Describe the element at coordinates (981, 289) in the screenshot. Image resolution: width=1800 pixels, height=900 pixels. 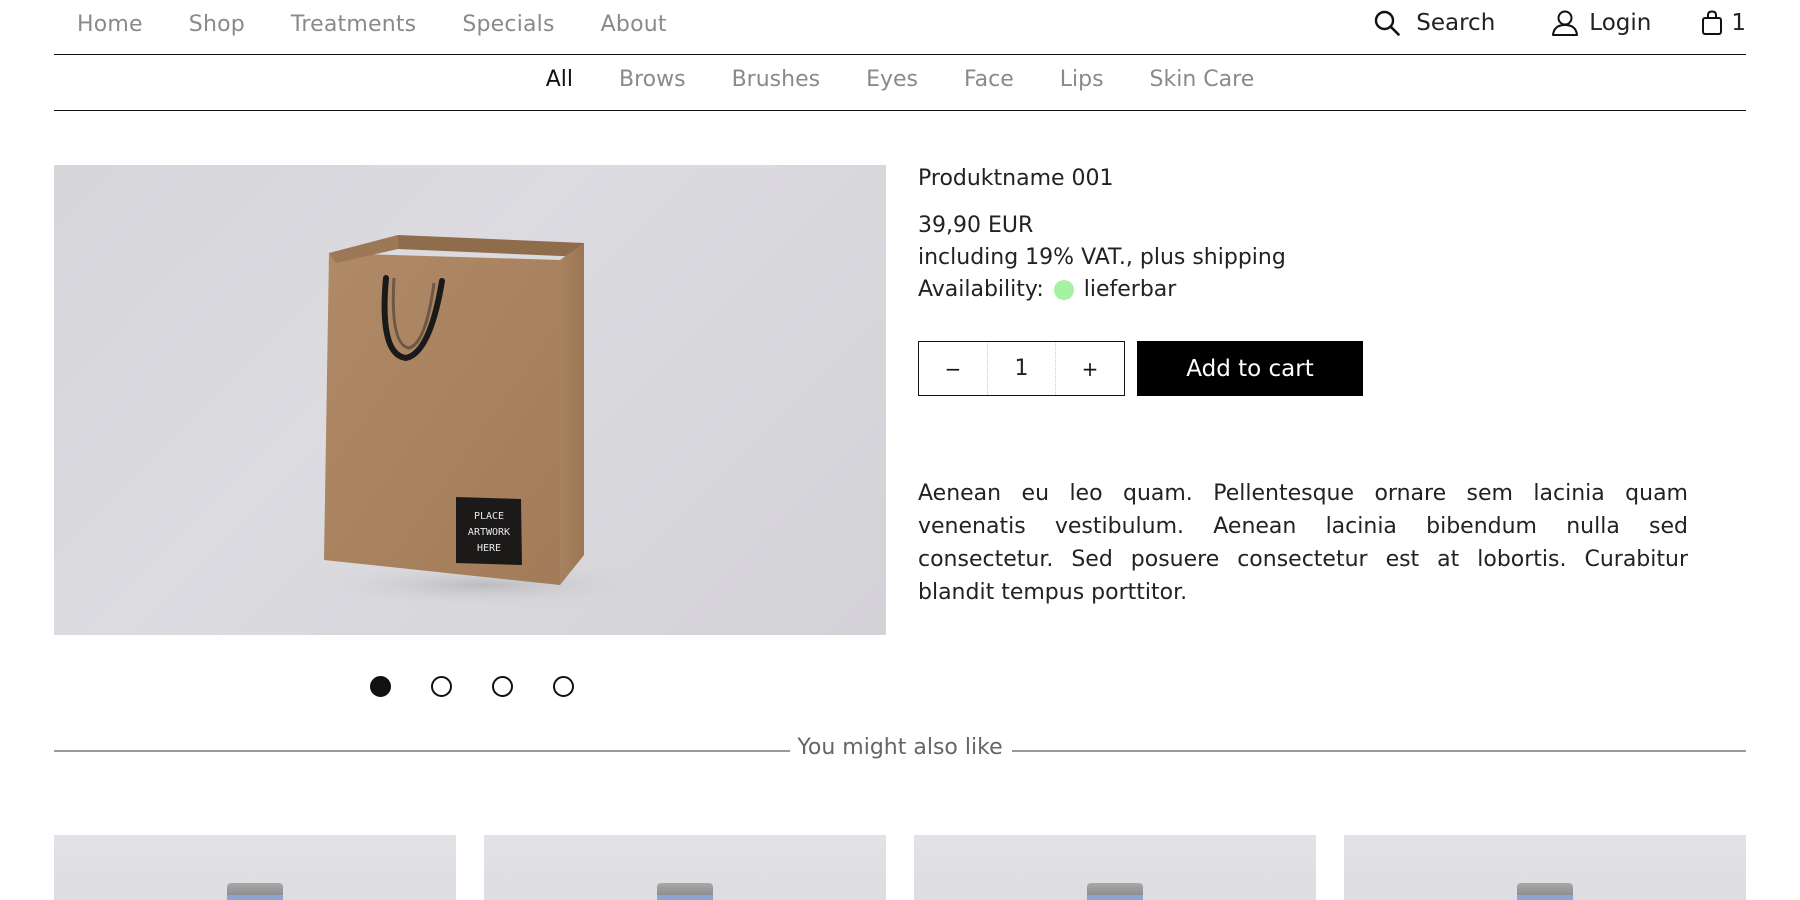
I see `availability-label: Availability:` at that location.